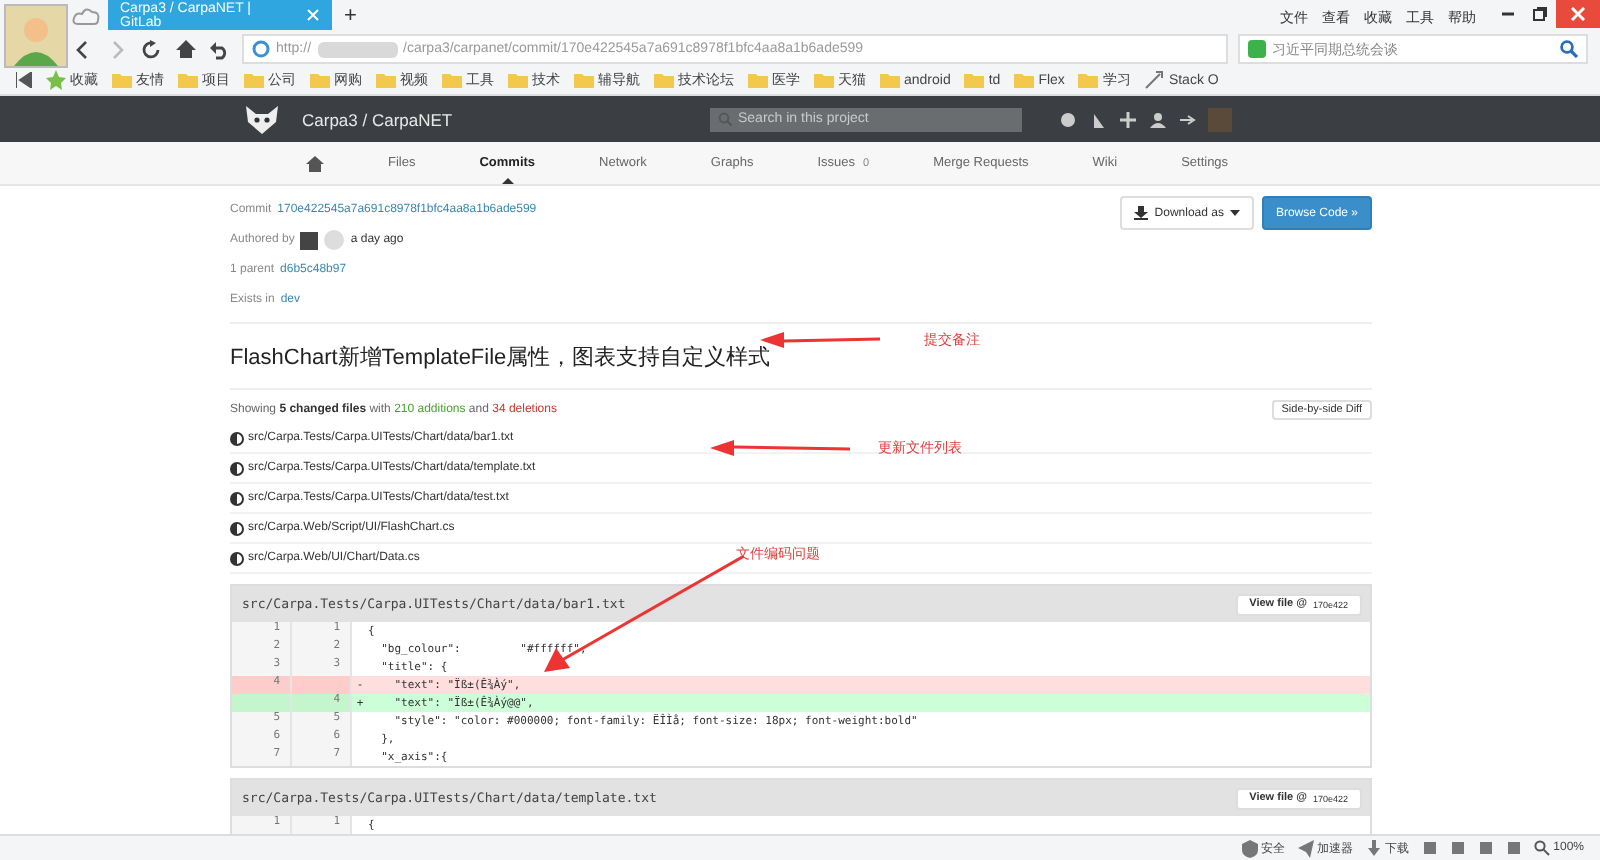  I want to click on user-icon, so click(1158, 119).